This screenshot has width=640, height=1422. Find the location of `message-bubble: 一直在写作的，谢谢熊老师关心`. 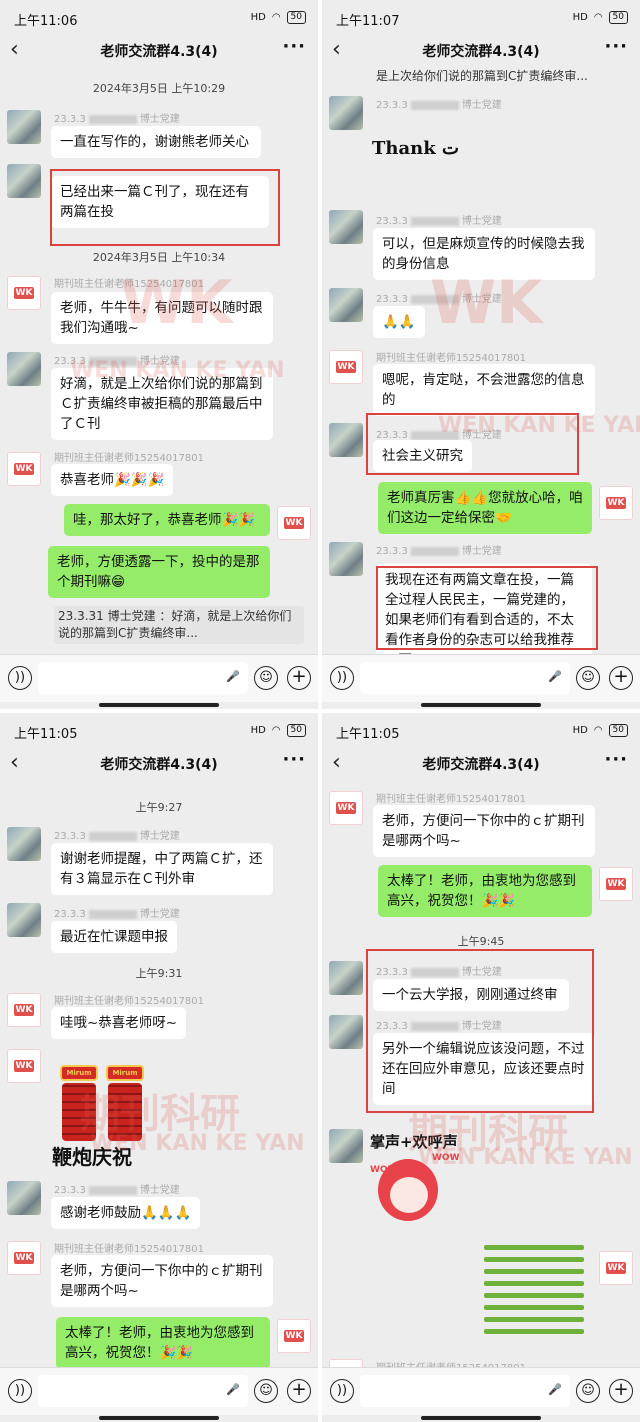

message-bubble: 一直在写作的，谢谢熊老师关心 is located at coordinates (156, 142).